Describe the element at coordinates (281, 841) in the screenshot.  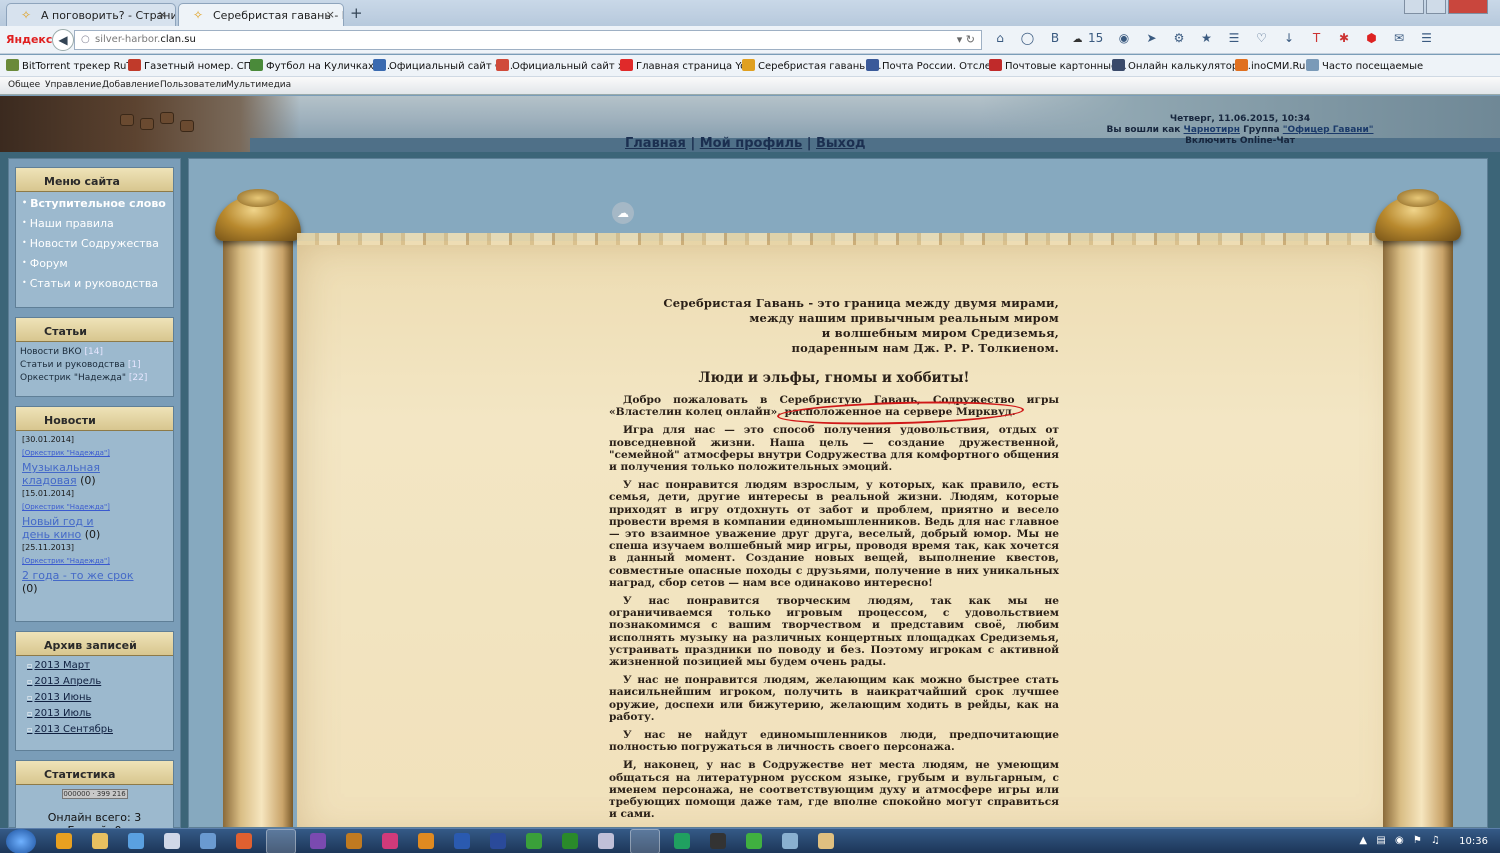
I see `active-window-taskbar-icon` at that location.